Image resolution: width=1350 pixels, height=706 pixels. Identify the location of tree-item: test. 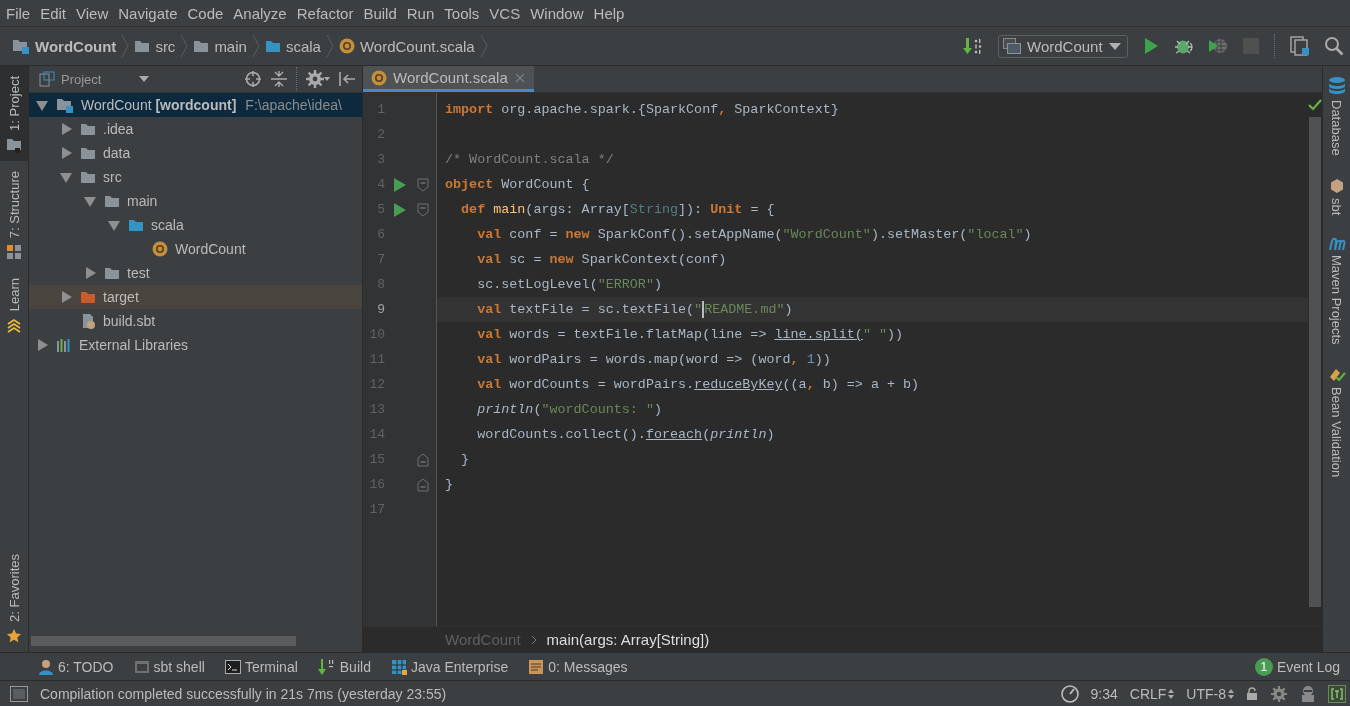
(195, 273).